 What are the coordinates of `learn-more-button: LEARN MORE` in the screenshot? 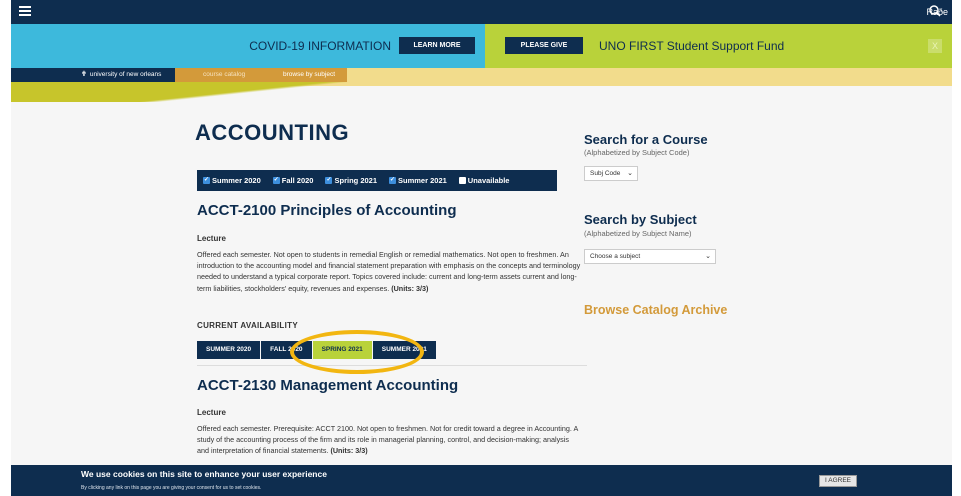 It's located at (437, 45).